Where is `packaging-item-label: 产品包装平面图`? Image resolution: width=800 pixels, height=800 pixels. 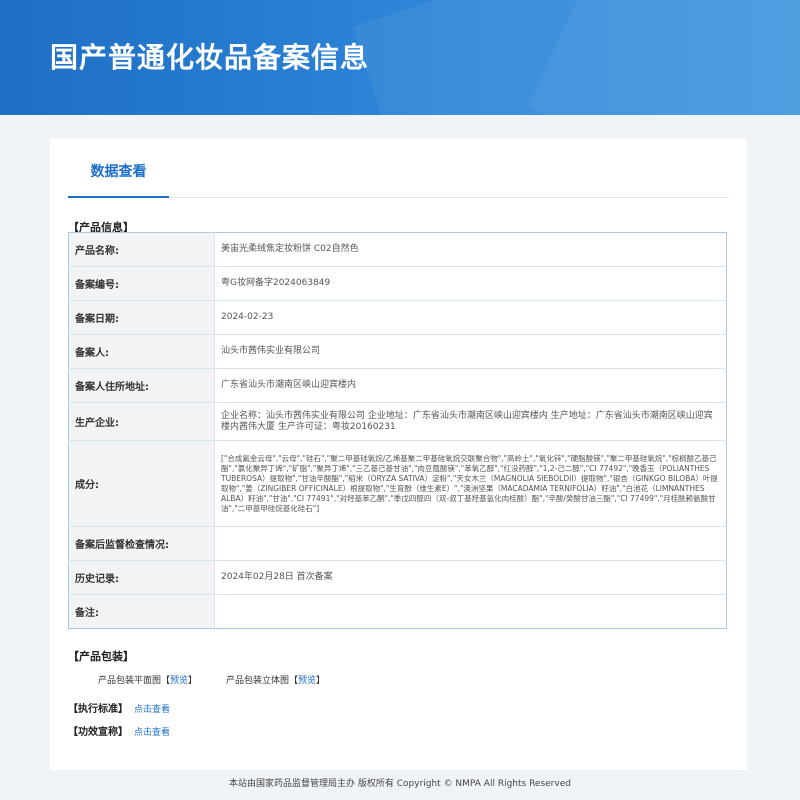
packaging-item-label: 产品包装平面图 is located at coordinates (130, 681).